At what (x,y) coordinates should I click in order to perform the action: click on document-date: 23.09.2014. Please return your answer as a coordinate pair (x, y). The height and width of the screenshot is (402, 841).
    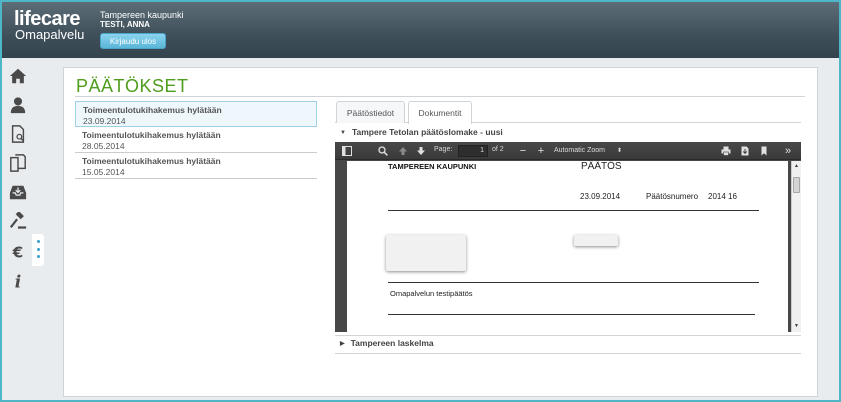
    Looking at the image, I should click on (600, 196).